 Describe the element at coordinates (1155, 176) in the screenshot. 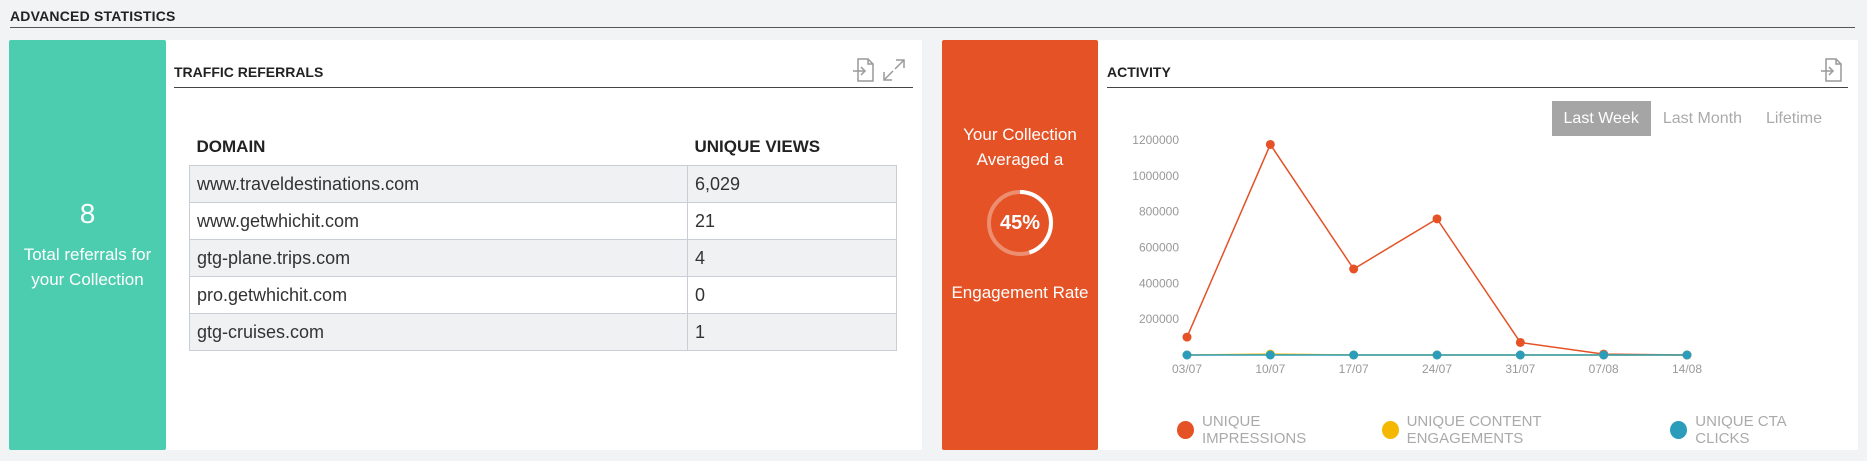

I see `y-tick-label: 1000000` at that location.